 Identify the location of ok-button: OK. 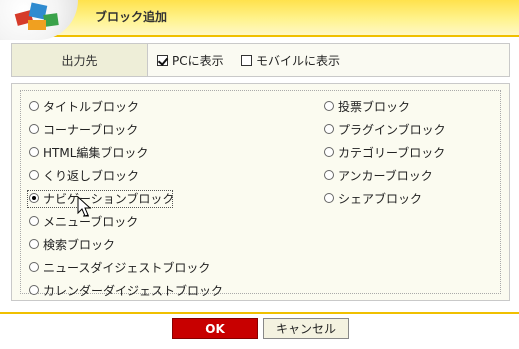
(215, 328).